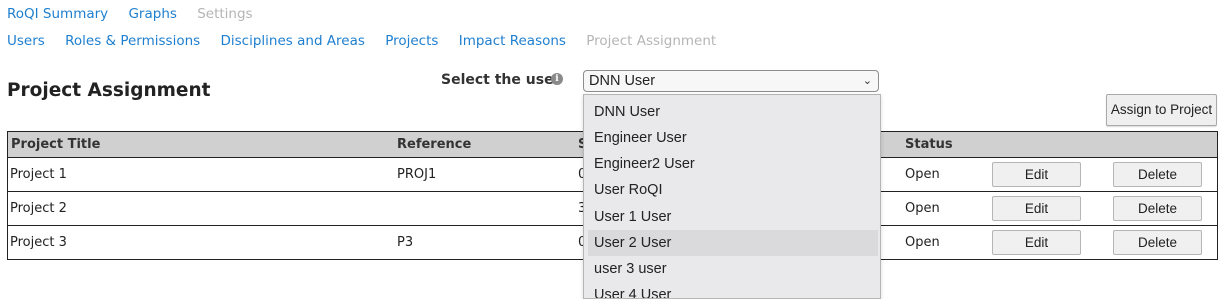 The image size is (1223, 299). What do you see at coordinates (733, 190) in the screenshot?
I see `user-option: User RoQI` at bounding box center [733, 190].